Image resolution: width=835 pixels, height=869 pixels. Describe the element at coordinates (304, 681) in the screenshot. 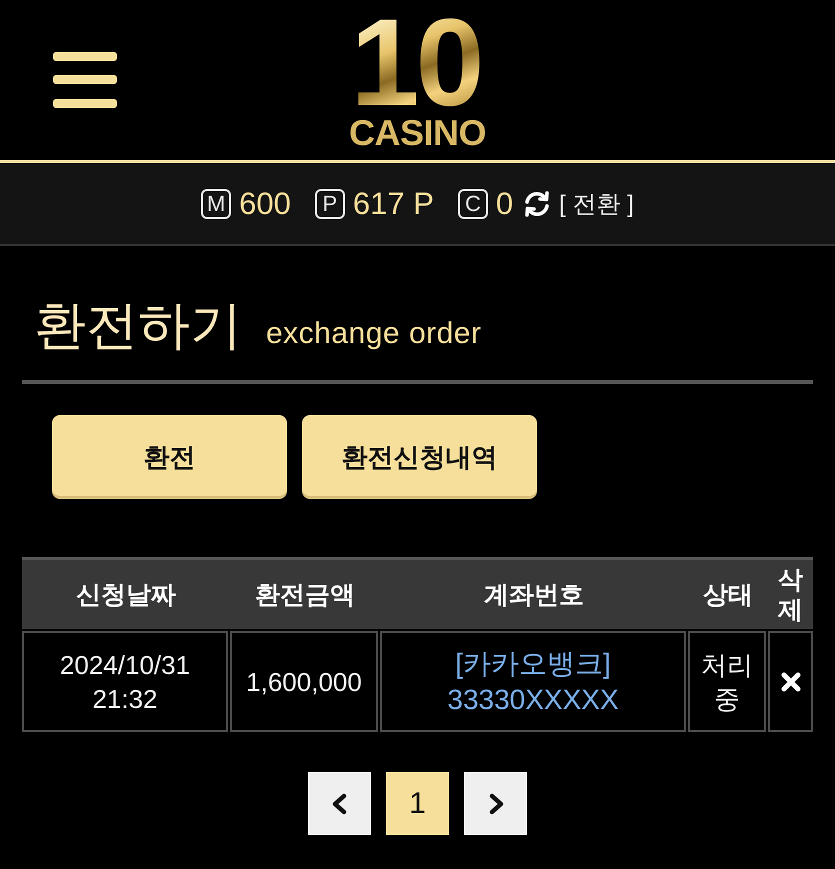

I see `table-cell: 1,600,000` at that location.